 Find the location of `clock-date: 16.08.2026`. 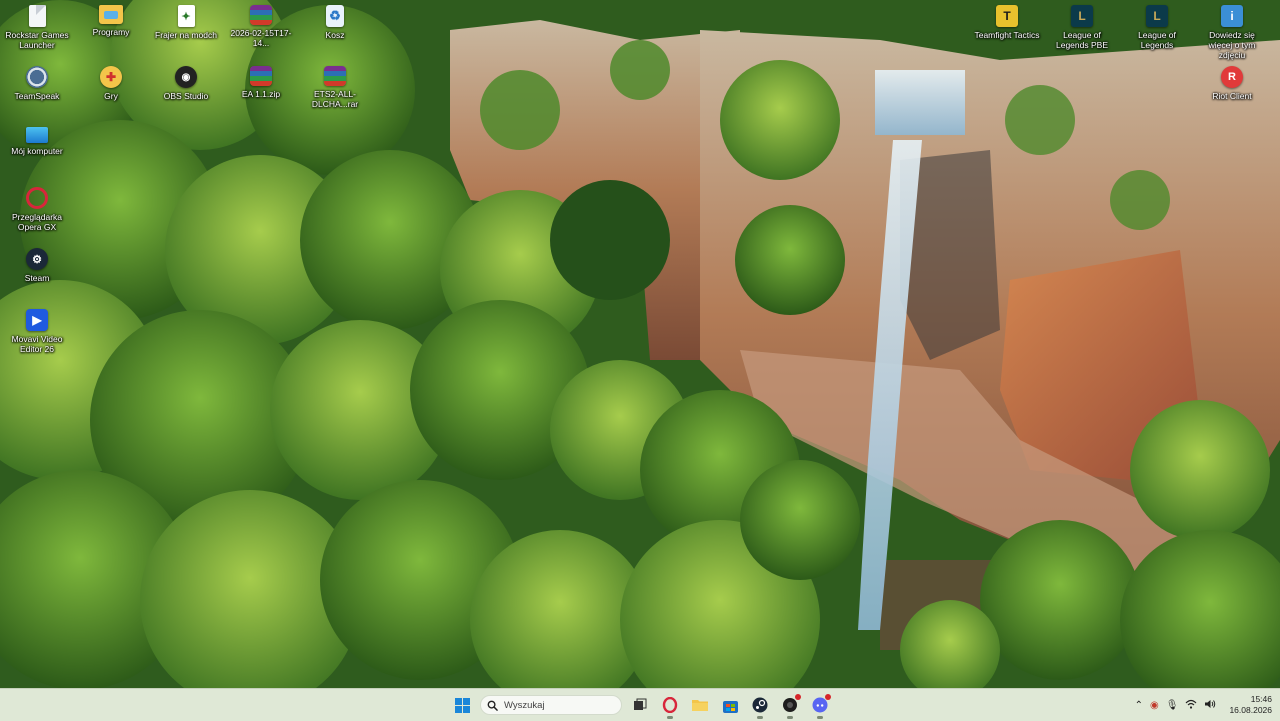

clock-date: 16.08.2026 is located at coordinates (1250, 710).